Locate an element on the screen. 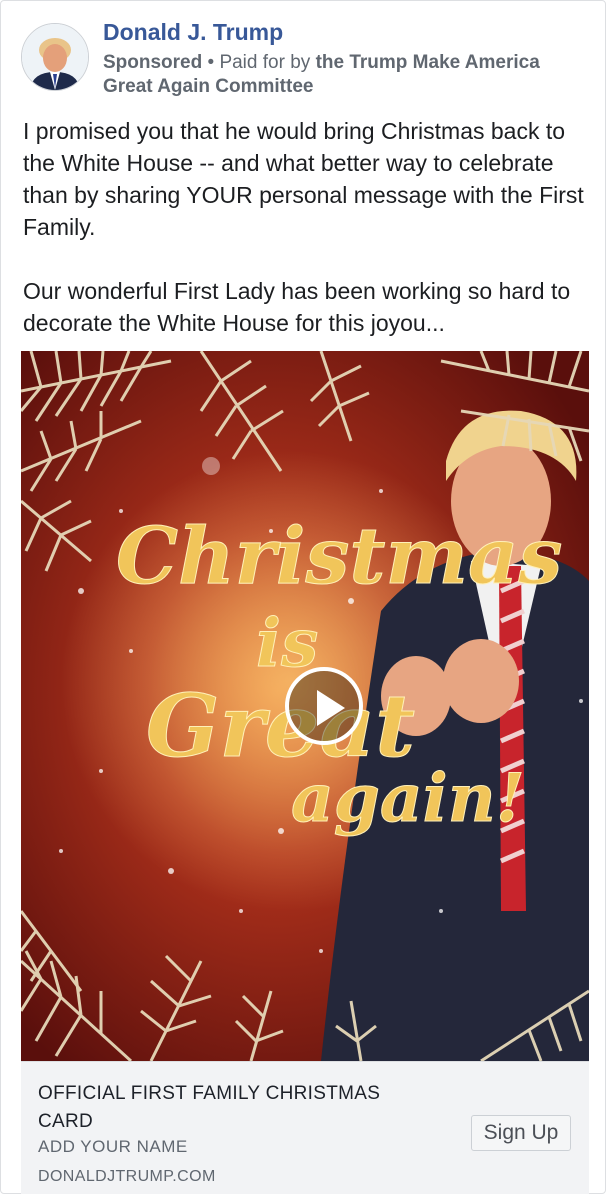 This screenshot has height=1194, width=606. link-title: OFFICIAL FIRST FAMILY CHRISTMAS CARD is located at coordinates (238, 1108).